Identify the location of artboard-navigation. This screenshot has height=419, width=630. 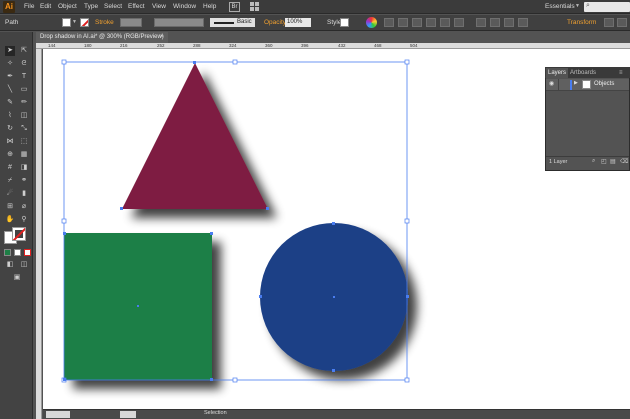
(128, 414).